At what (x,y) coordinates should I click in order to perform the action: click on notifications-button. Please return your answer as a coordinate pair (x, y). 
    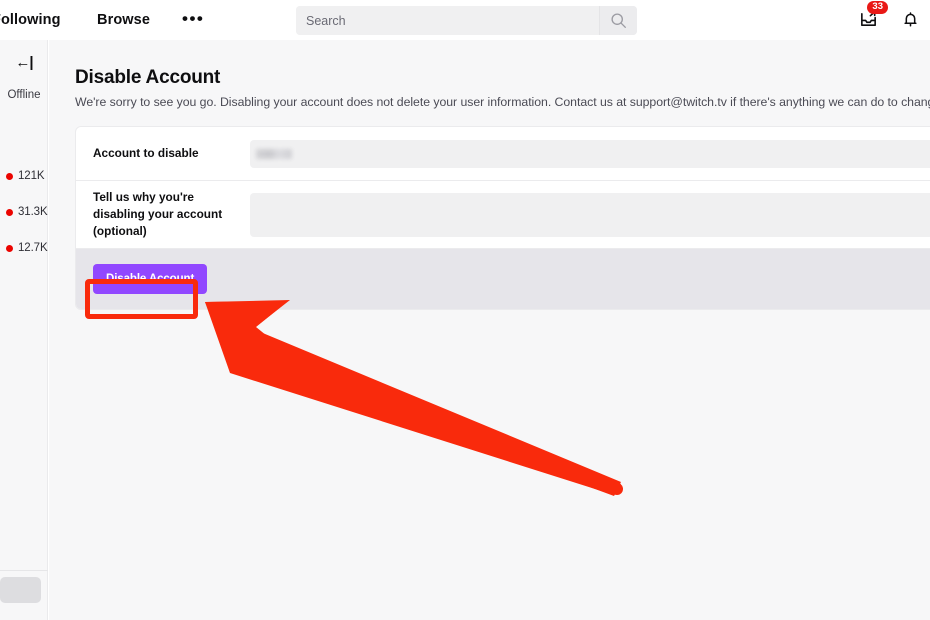
    Looking at the image, I should click on (910, 19).